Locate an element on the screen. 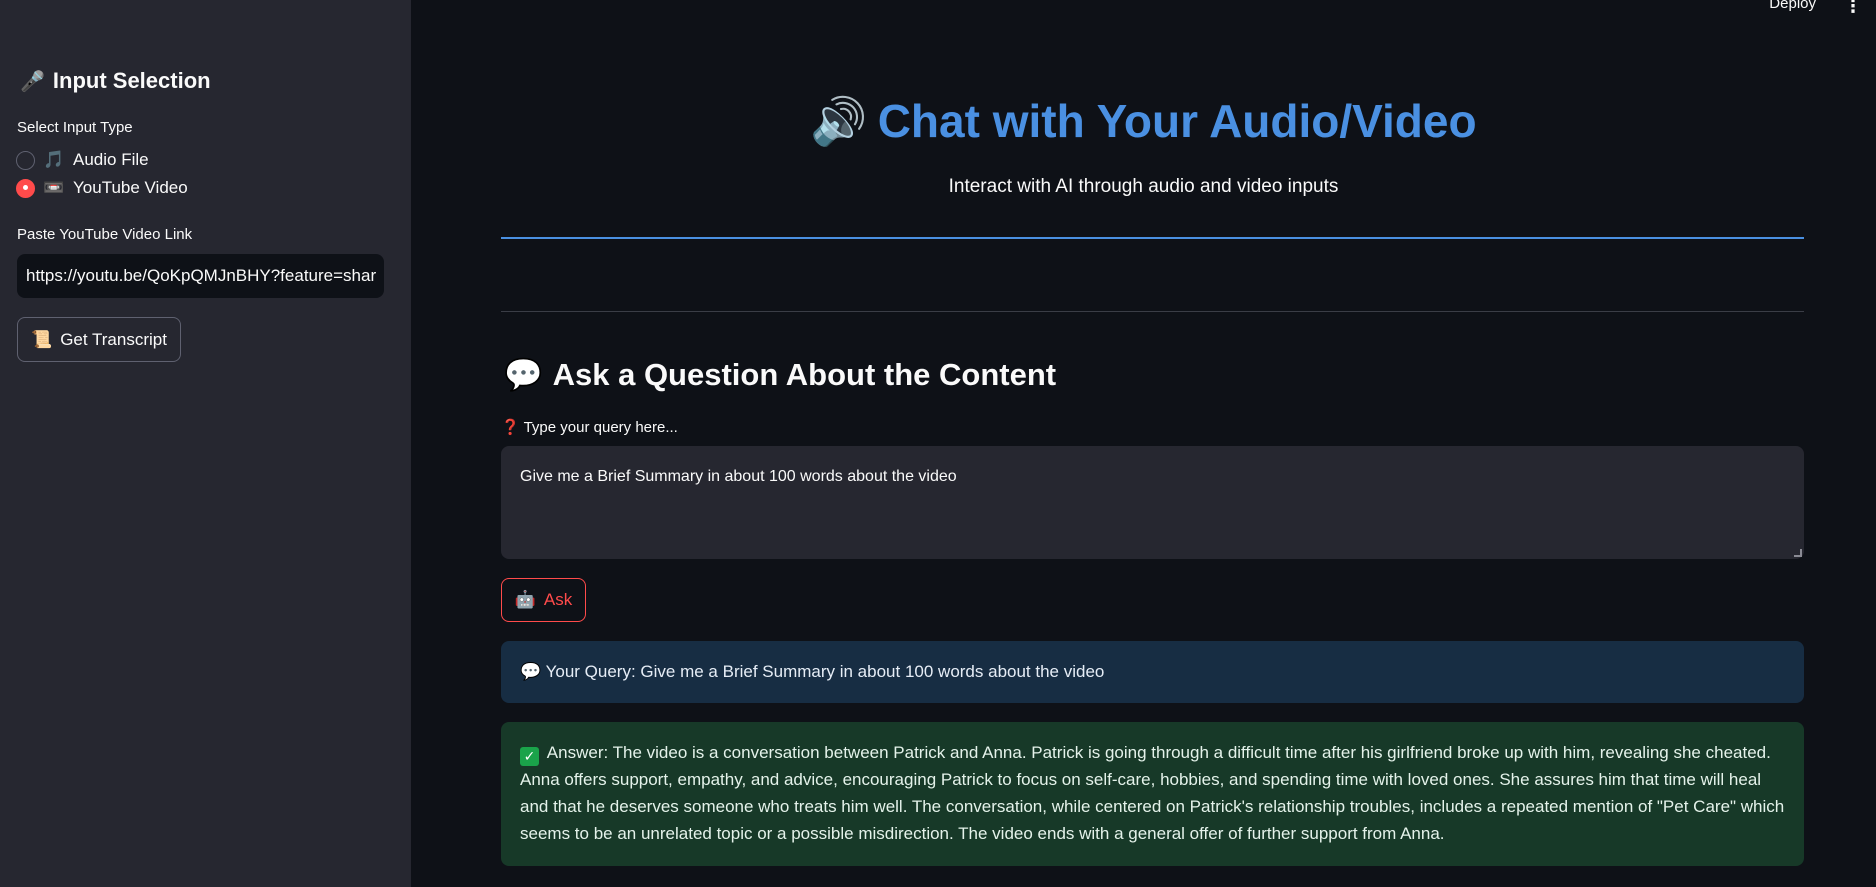 This screenshot has width=1876, height=887. radio-button-checked is located at coordinates (25, 188).